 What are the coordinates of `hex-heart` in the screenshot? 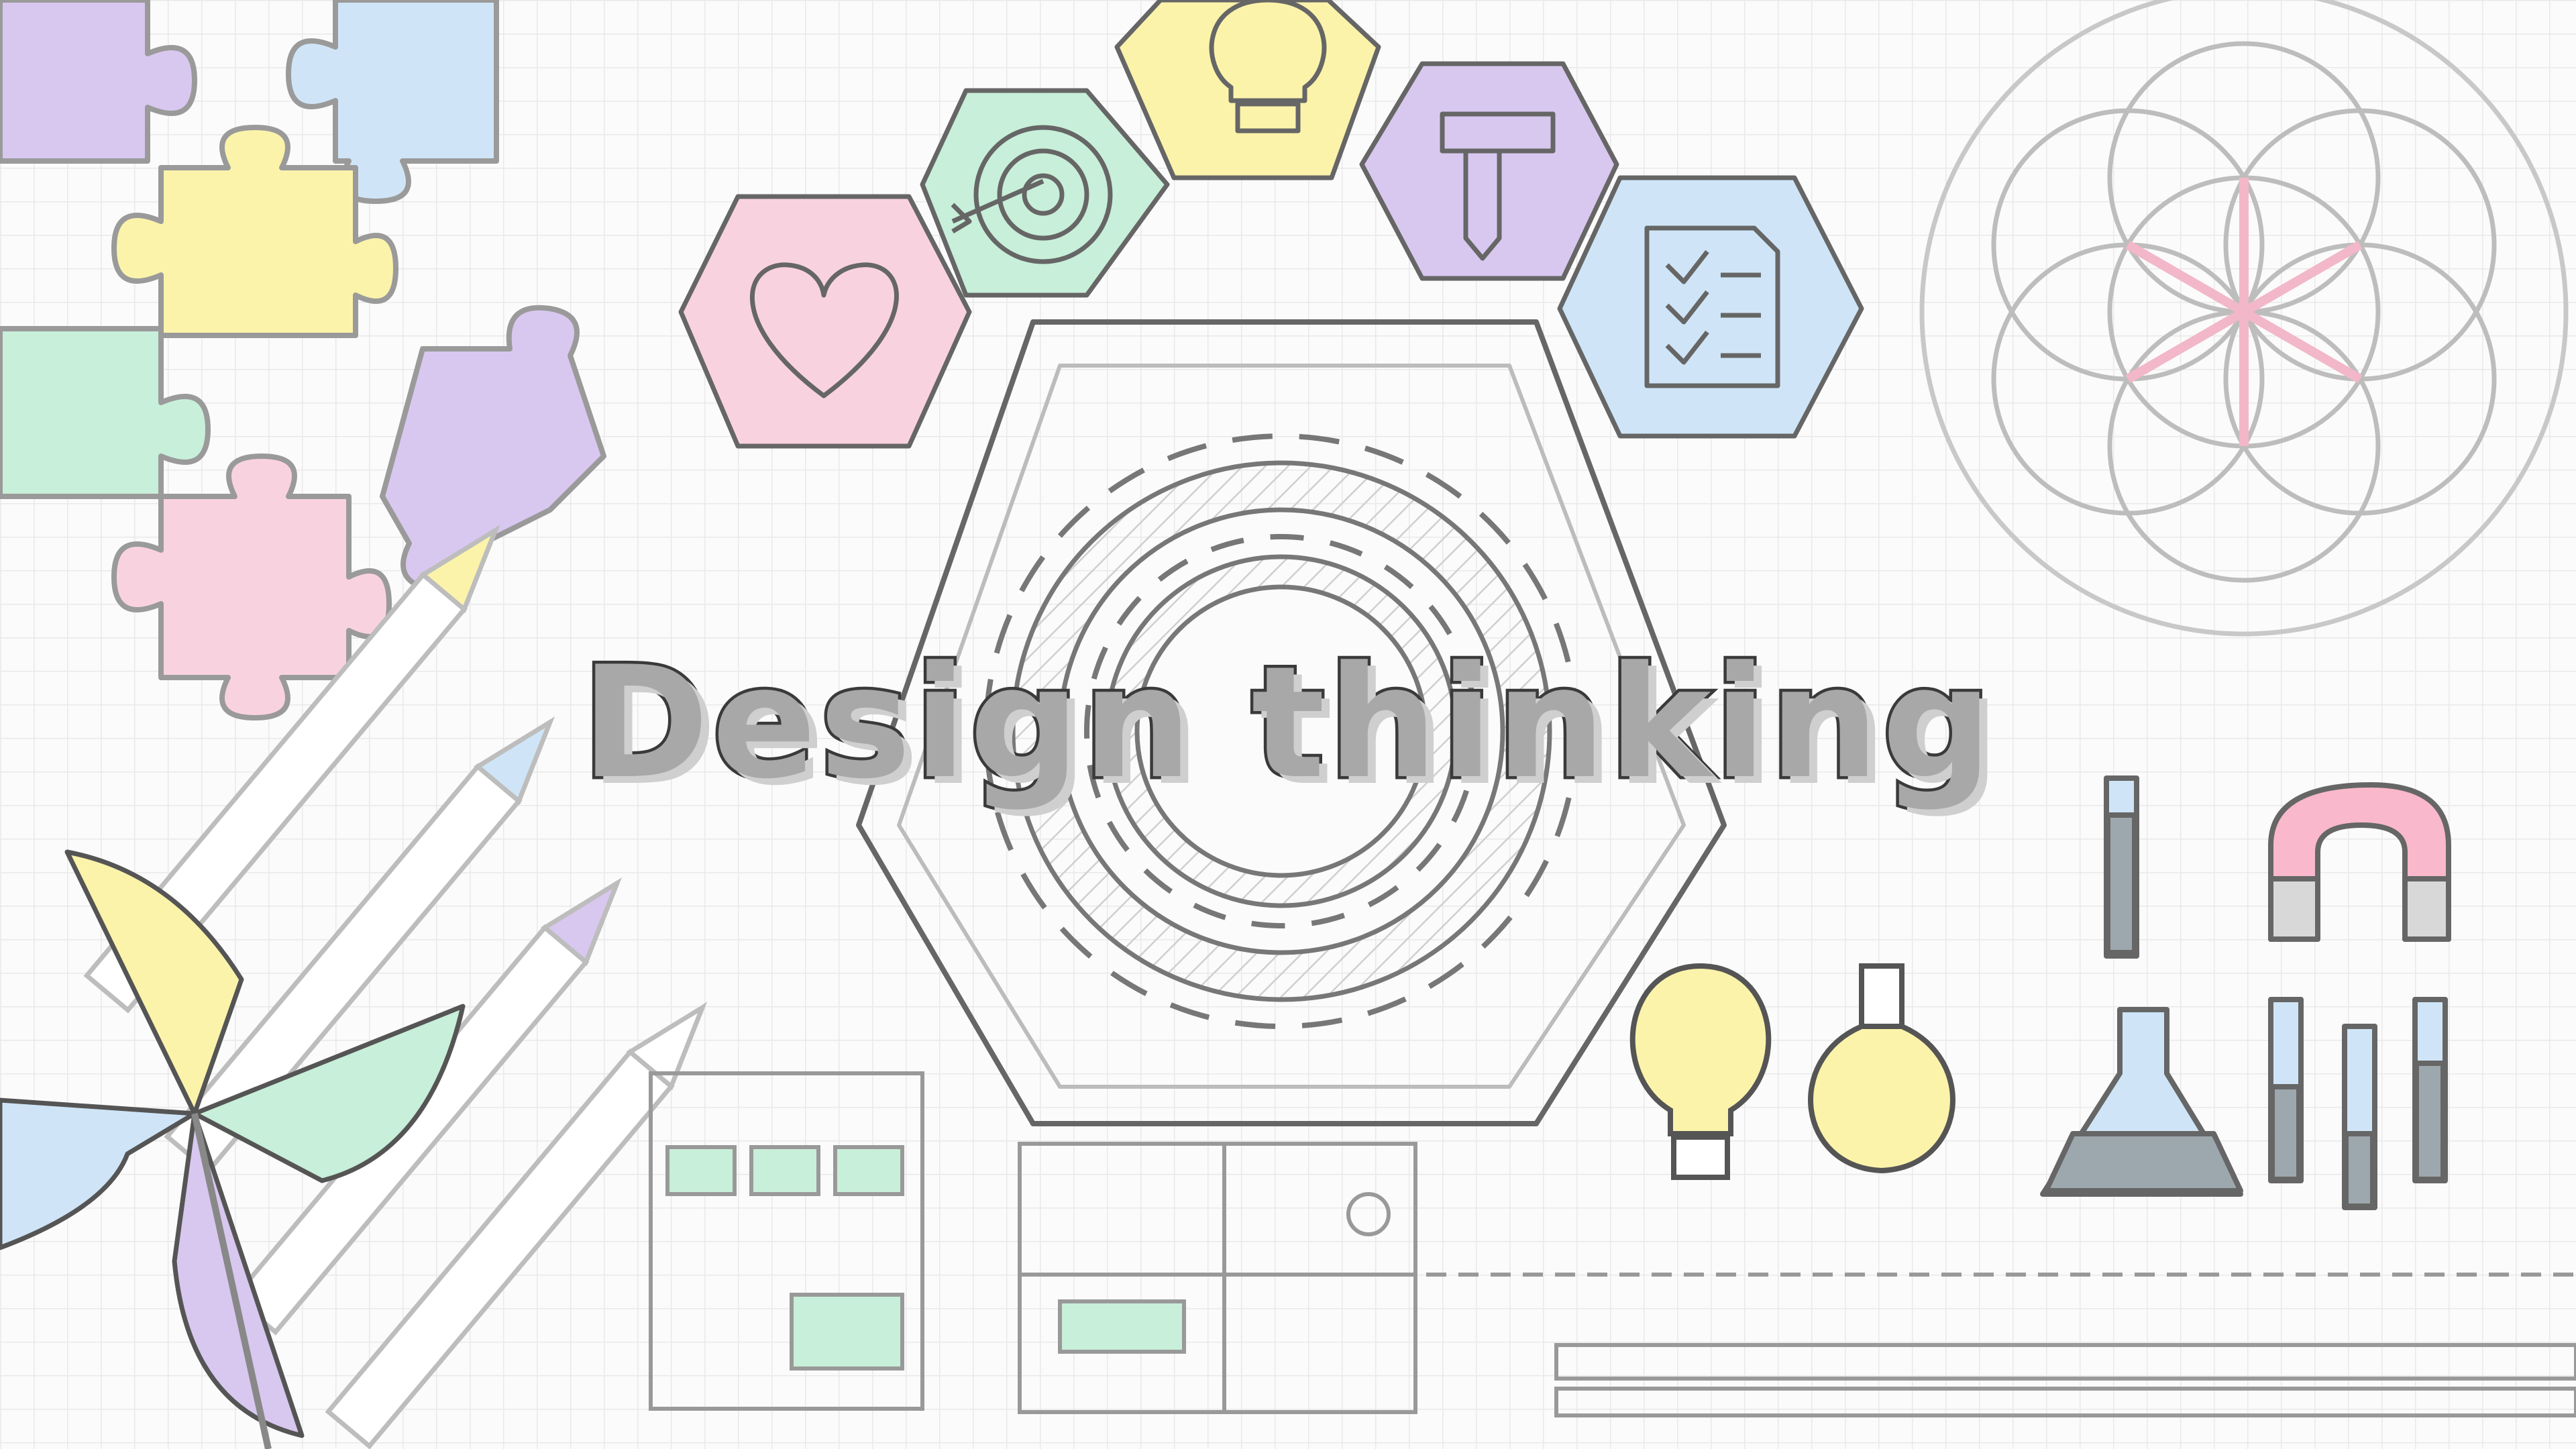 It's located at (825, 321).